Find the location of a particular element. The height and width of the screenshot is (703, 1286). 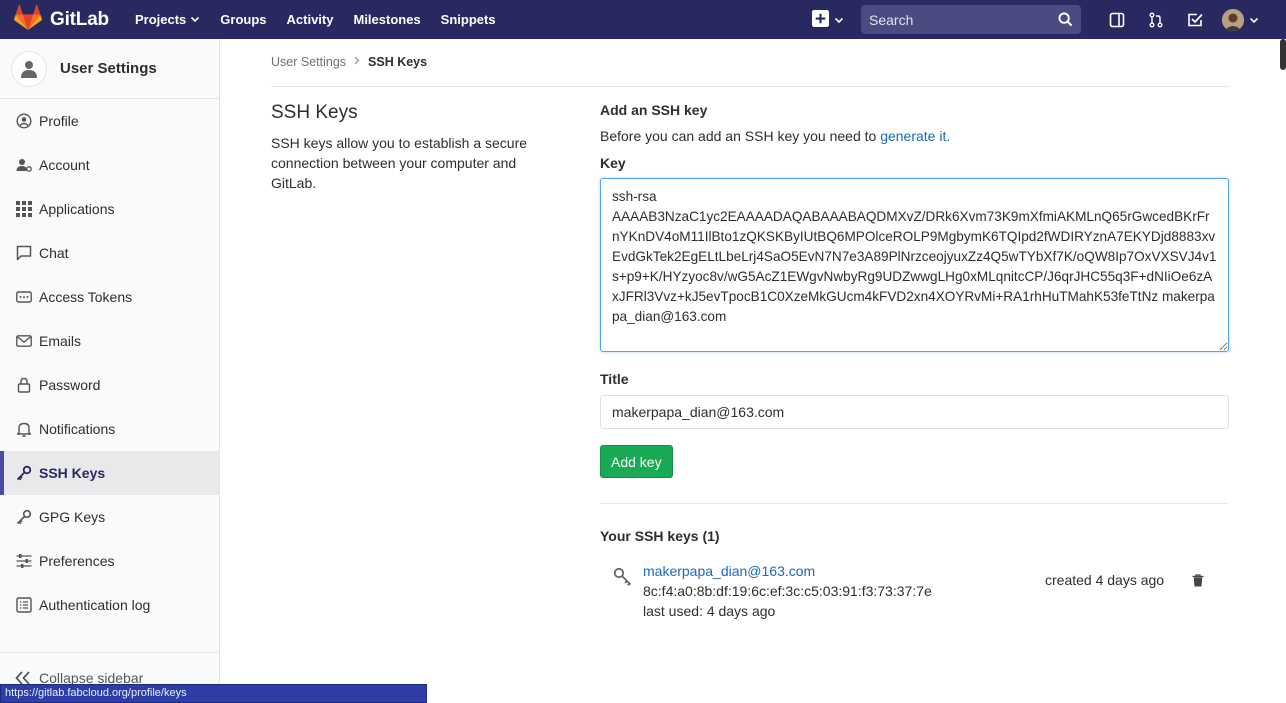

nav-milestones-label: Milestones is located at coordinates (387, 19).